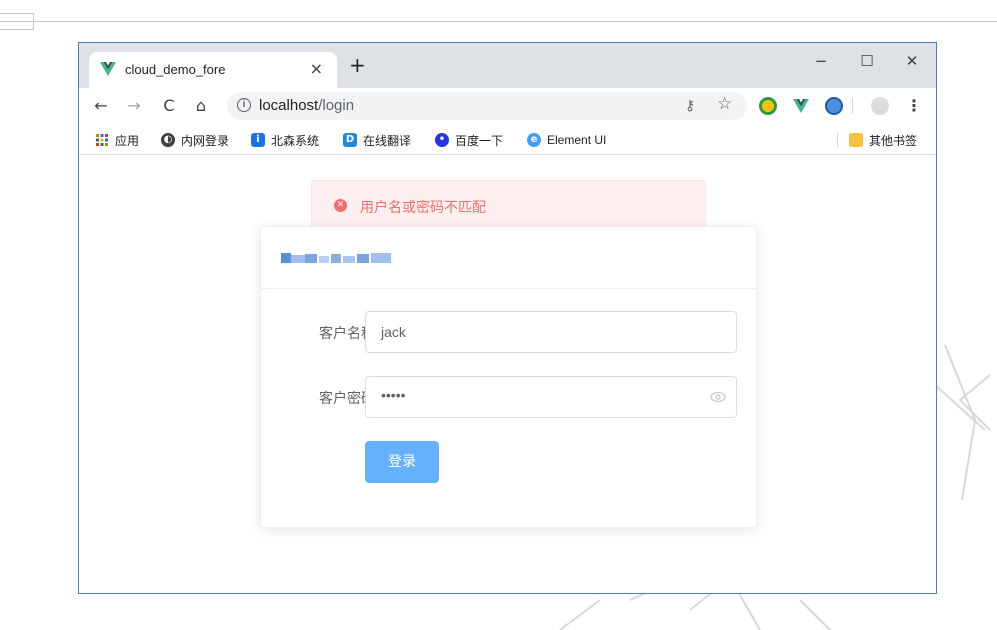 This screenshot has width=997, height=630. What do you see at coordinates (498, 20) in the screenshot?
I see `document-ruler-lines` at bounding box center [498, 20].